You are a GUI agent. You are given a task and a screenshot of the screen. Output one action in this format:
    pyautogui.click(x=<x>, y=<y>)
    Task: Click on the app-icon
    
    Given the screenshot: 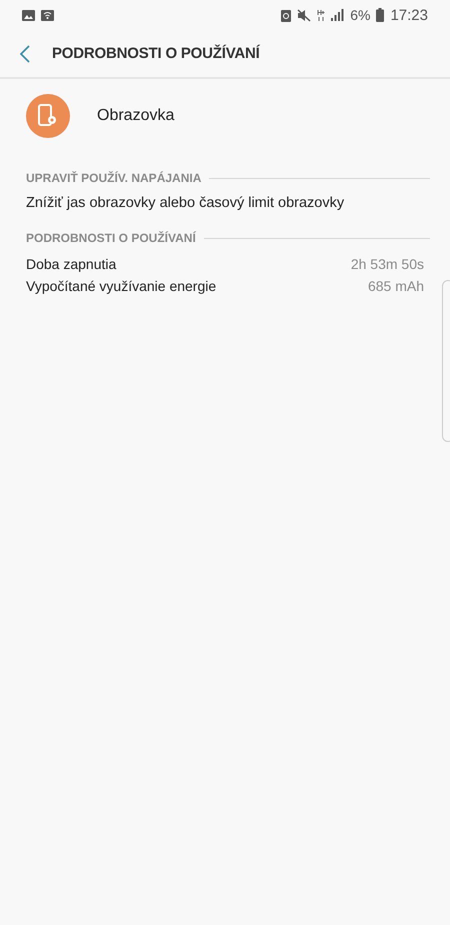 What is the action you would take?
    pyautogui.click(x=48, y=116)
    